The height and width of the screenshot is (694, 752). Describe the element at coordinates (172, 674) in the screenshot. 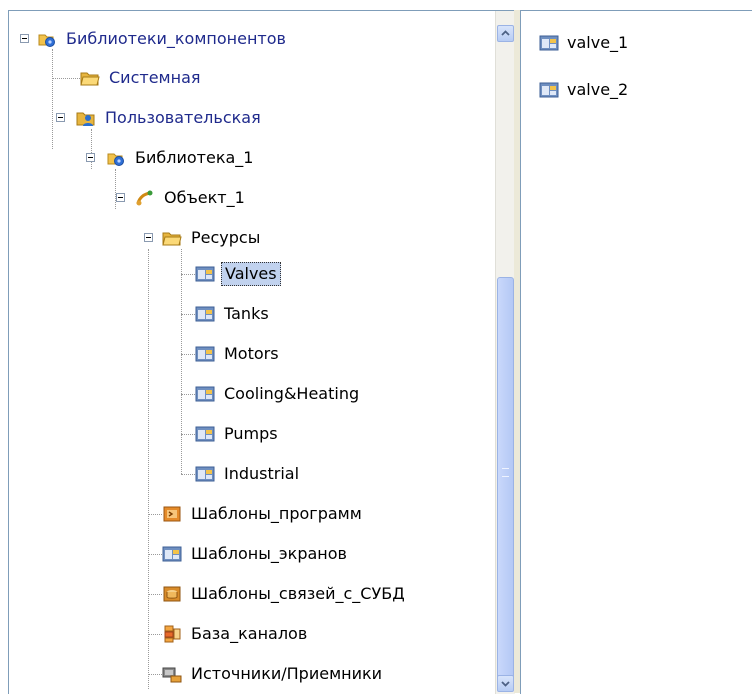

I see `sources-receivers-icon` at that location.